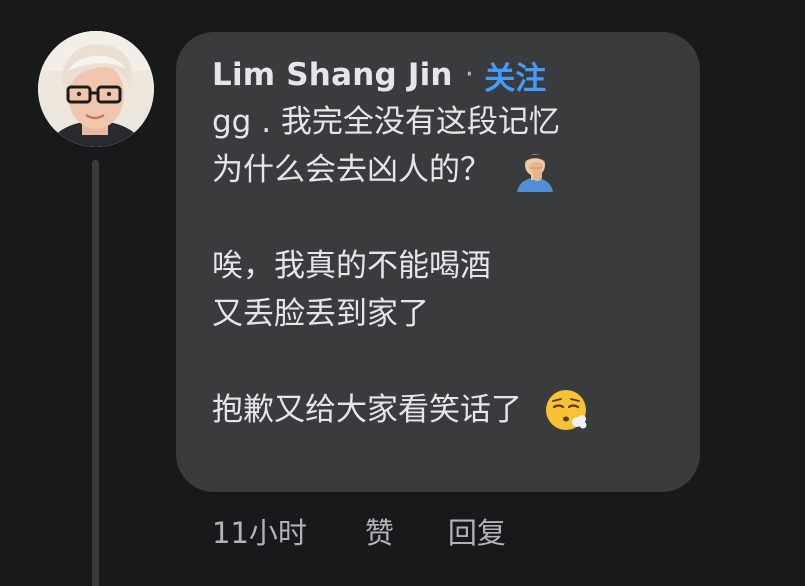  I want to click on comment-line-text: 又丢脸丢到家了, so click(320, 314).